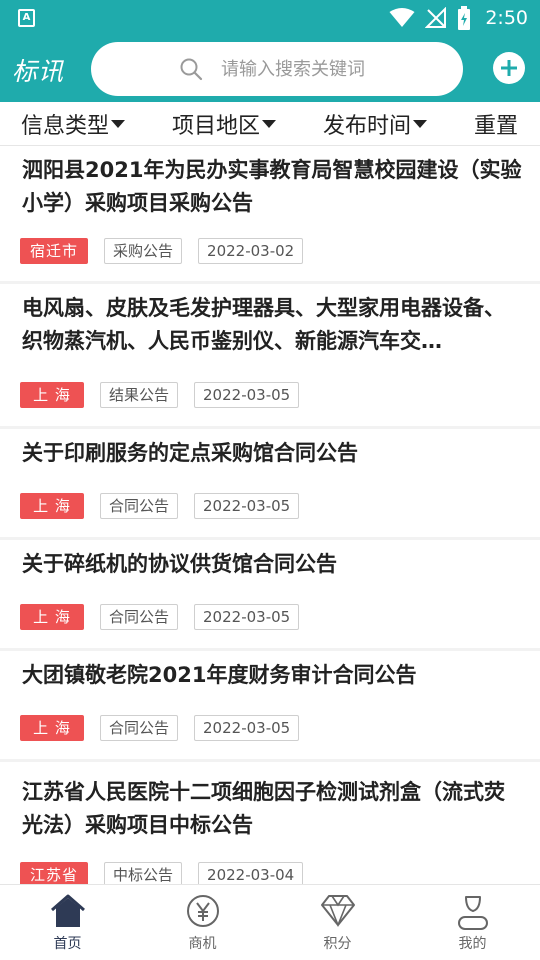  What do you see at coordinates (54, 873) in the screenshot?
I see `region-tag: 江苏省` at bounding box center [54, 873].